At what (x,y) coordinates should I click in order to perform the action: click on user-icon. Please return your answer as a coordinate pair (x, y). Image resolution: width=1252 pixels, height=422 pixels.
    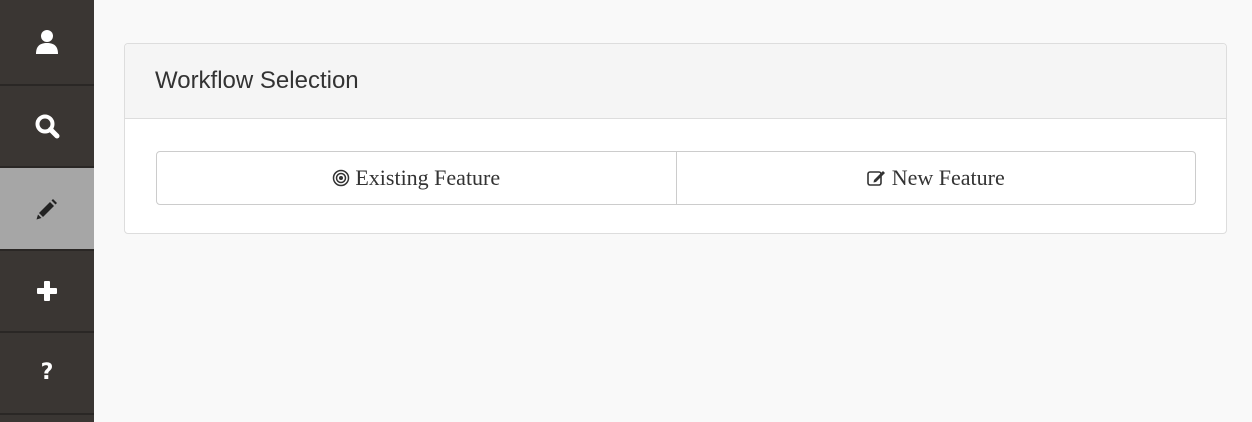
    Looking at the image, I should click on (47, 42).